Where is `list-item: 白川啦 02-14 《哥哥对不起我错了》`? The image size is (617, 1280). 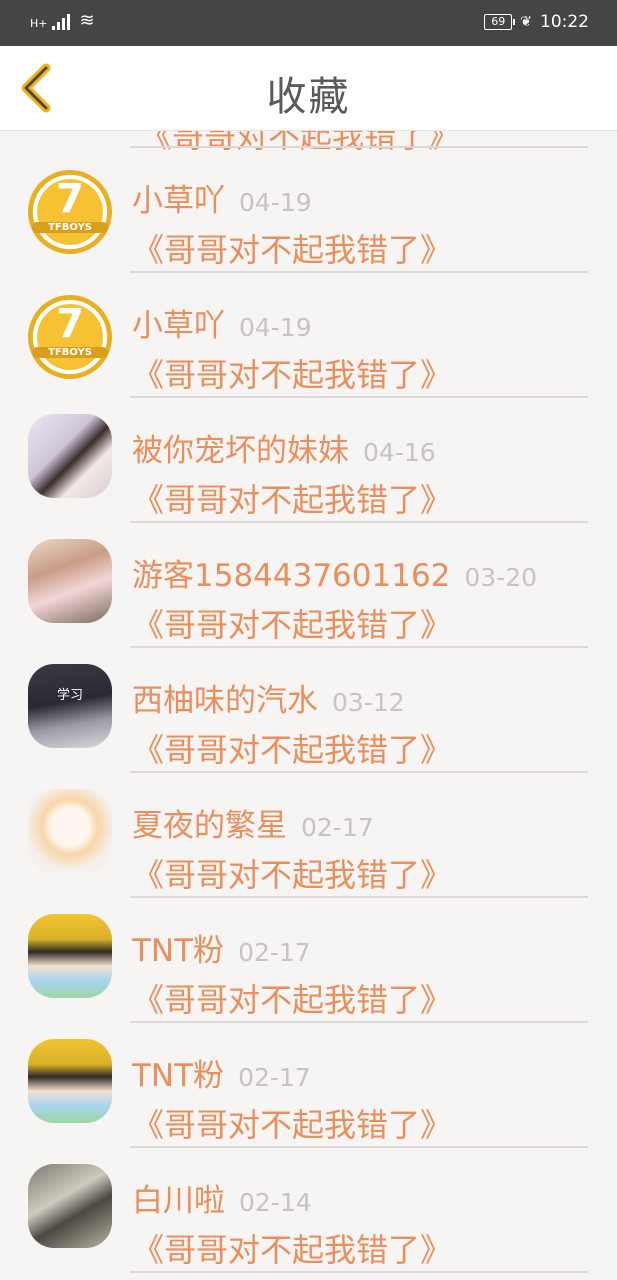
list-item: 白川啦 02-14 《哥哥对不起我错了》 is located at coordinates (308, 1209).